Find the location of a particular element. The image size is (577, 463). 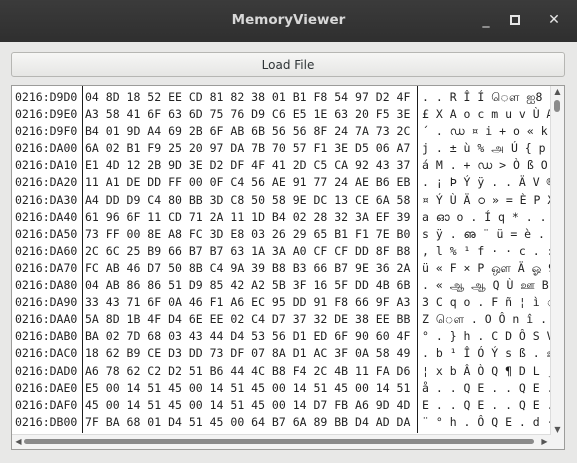

row-ascii: E . . Q E . . Q E . is located at coordinates (487, 405).